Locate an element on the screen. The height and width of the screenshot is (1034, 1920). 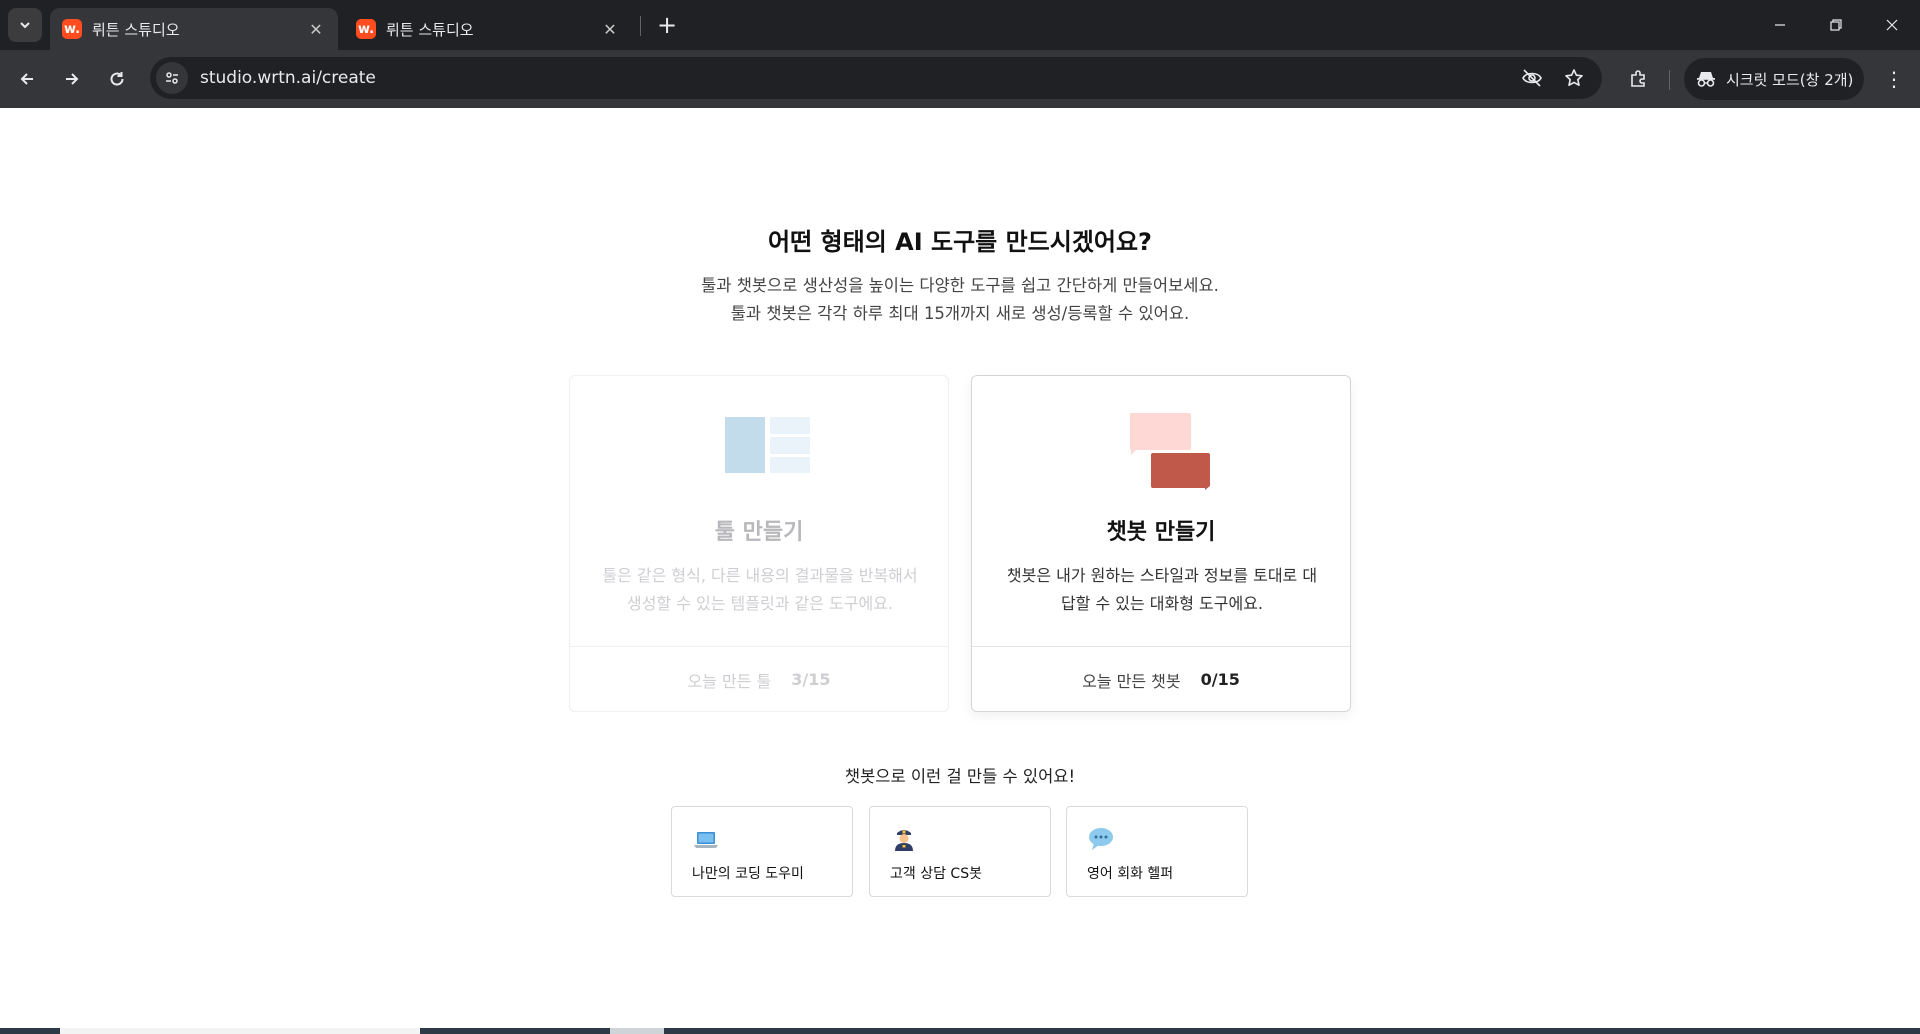
star-icon is located at coordinates (1574, 78).